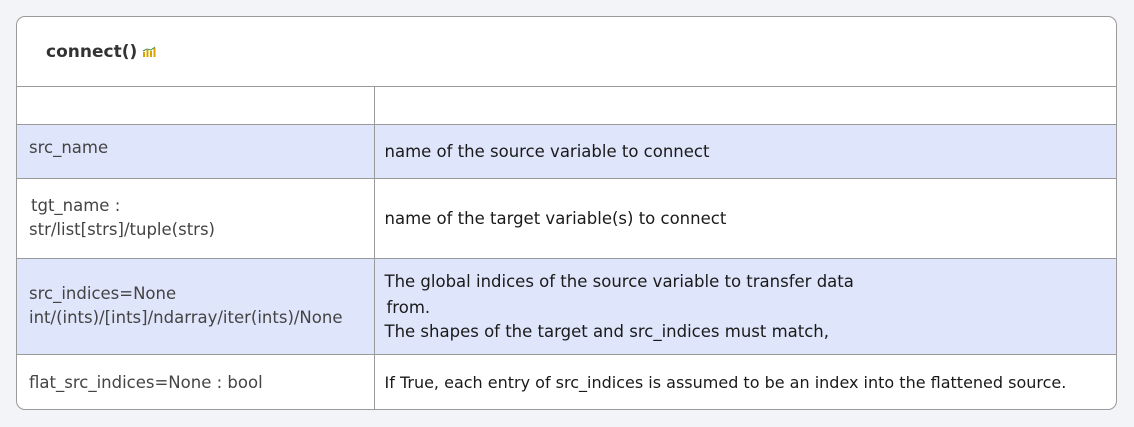  What do you see at coordinates (196, 218) in the screenshot?
I see `param-name-cell: tgt_name : str/list[strs]/tuple(strs)` at bounding box center [196, 218].